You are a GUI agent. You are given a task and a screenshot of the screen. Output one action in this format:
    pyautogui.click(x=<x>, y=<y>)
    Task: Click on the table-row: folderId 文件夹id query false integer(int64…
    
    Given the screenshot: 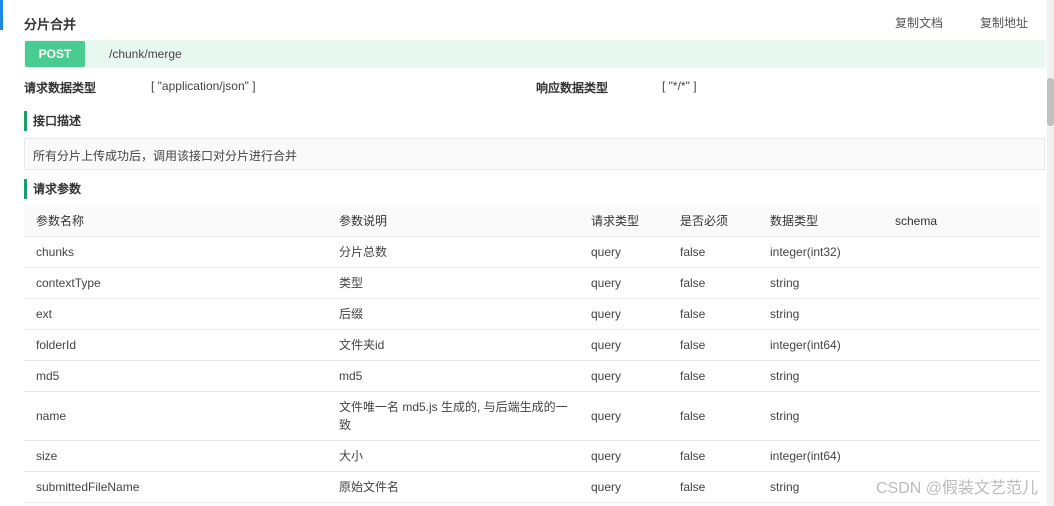 What is the action you would take?
    pyautogui.click(x=532, y=345)
    